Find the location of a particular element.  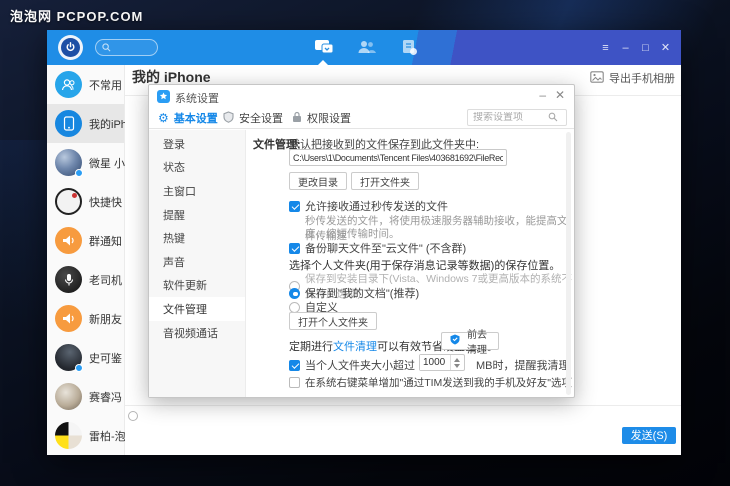

list-item-sairuifeng: 赛睿冯 is located at coordinates (85, 396).